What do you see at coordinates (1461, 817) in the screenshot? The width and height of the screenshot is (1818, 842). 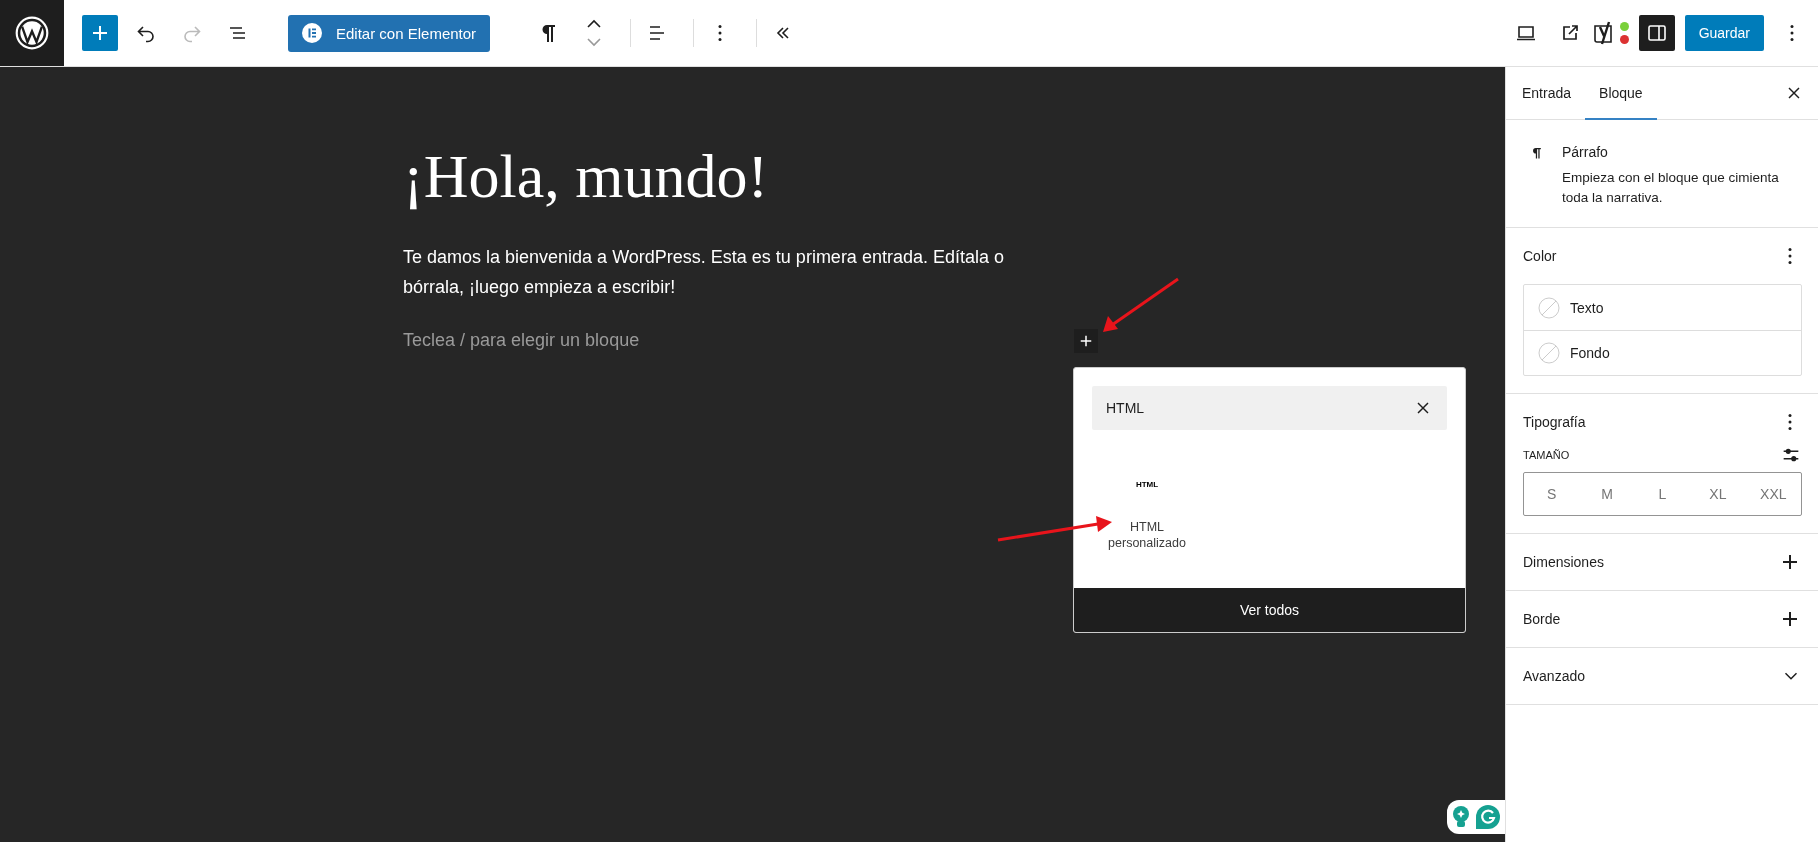 I see `lightbulb-icon` at bounding box center [1461, 817].